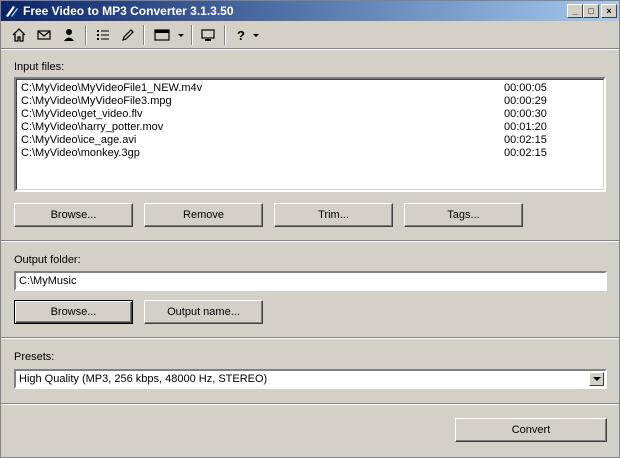  What do you see at coordinates (241, 35) in the screenshot?
I see `help-label: ?` at bounding box center [241, 35].